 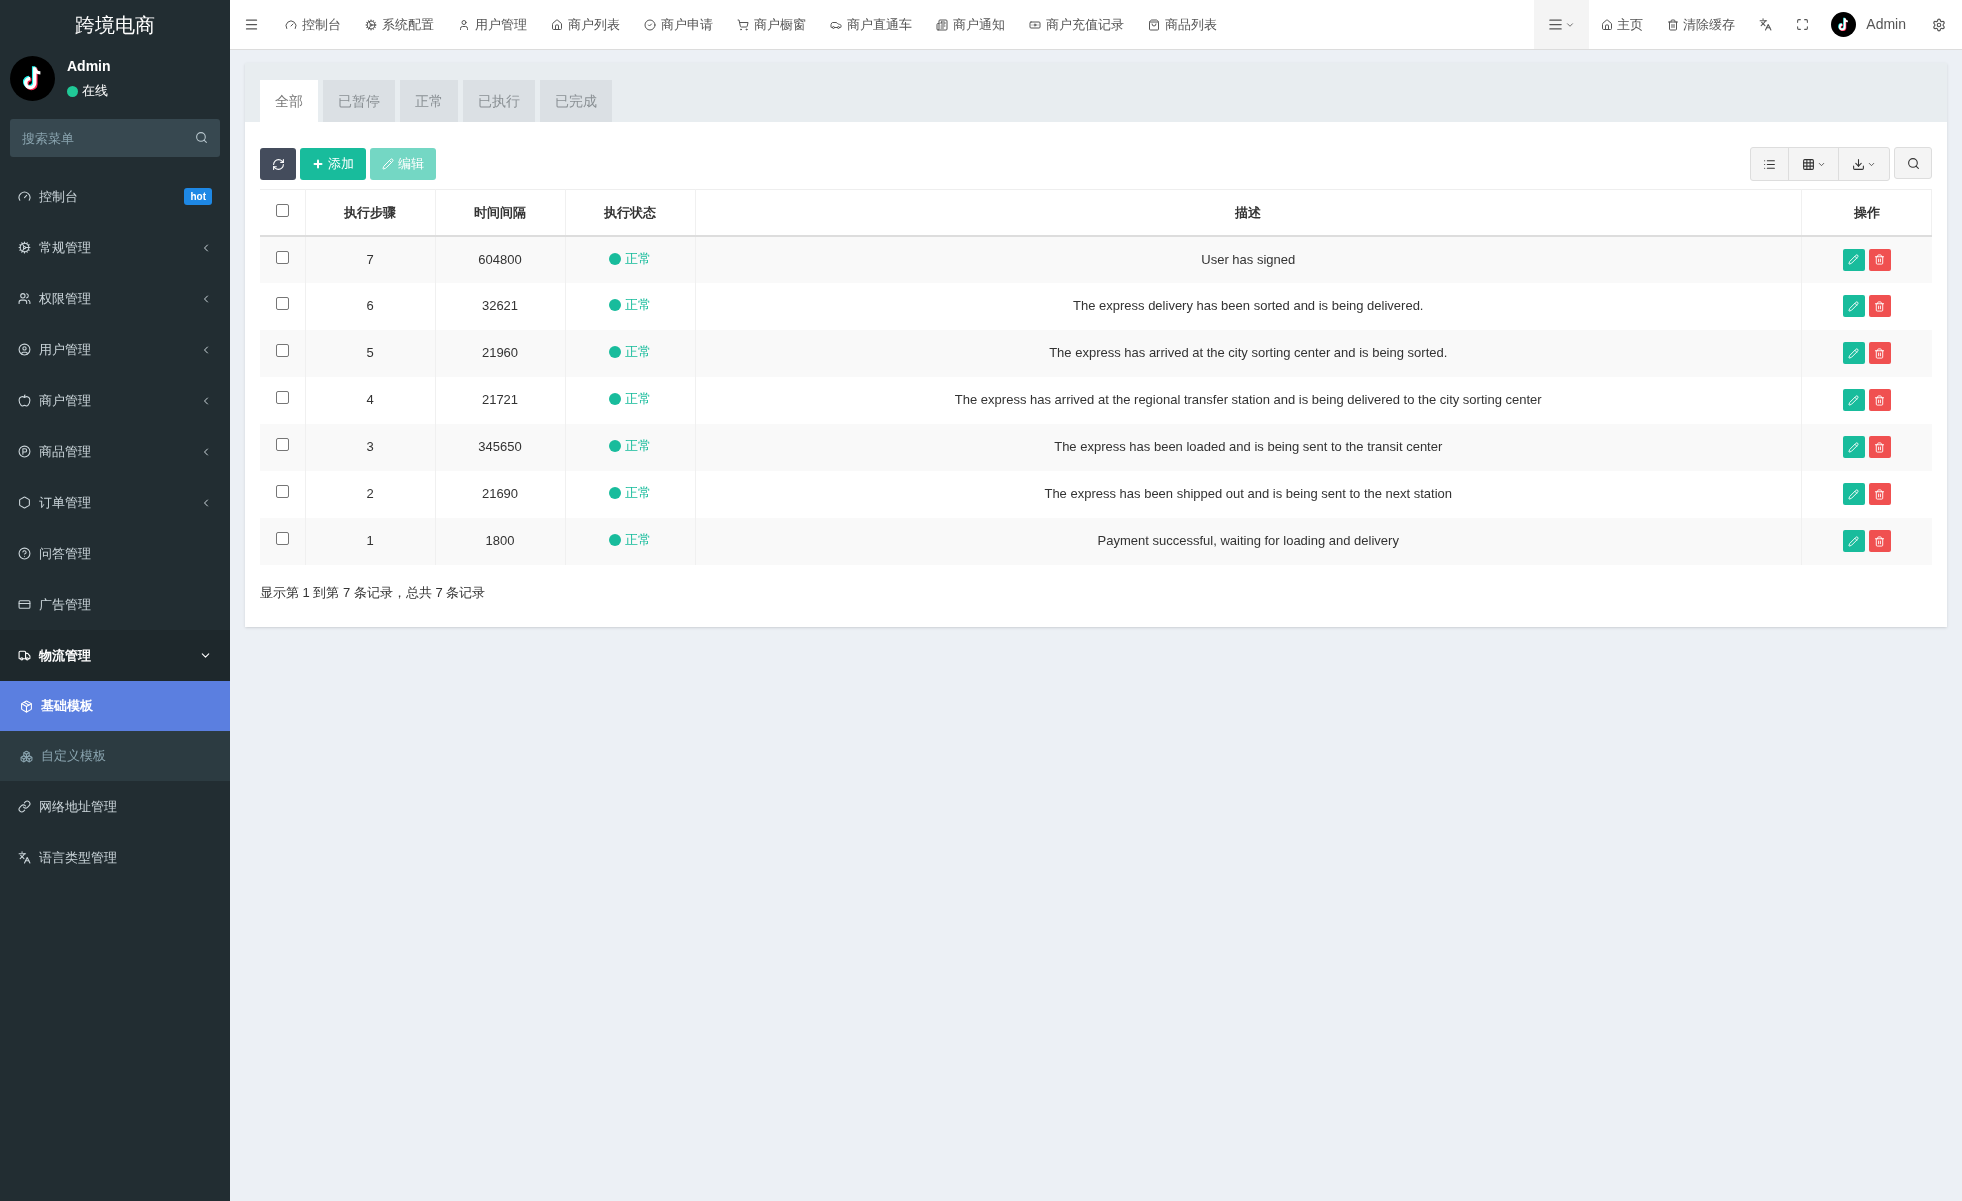 What do you see at coordinates (678, 24) in the screenshot?
I see `nav-link: 商户申请` at bounding box center [678, 24].